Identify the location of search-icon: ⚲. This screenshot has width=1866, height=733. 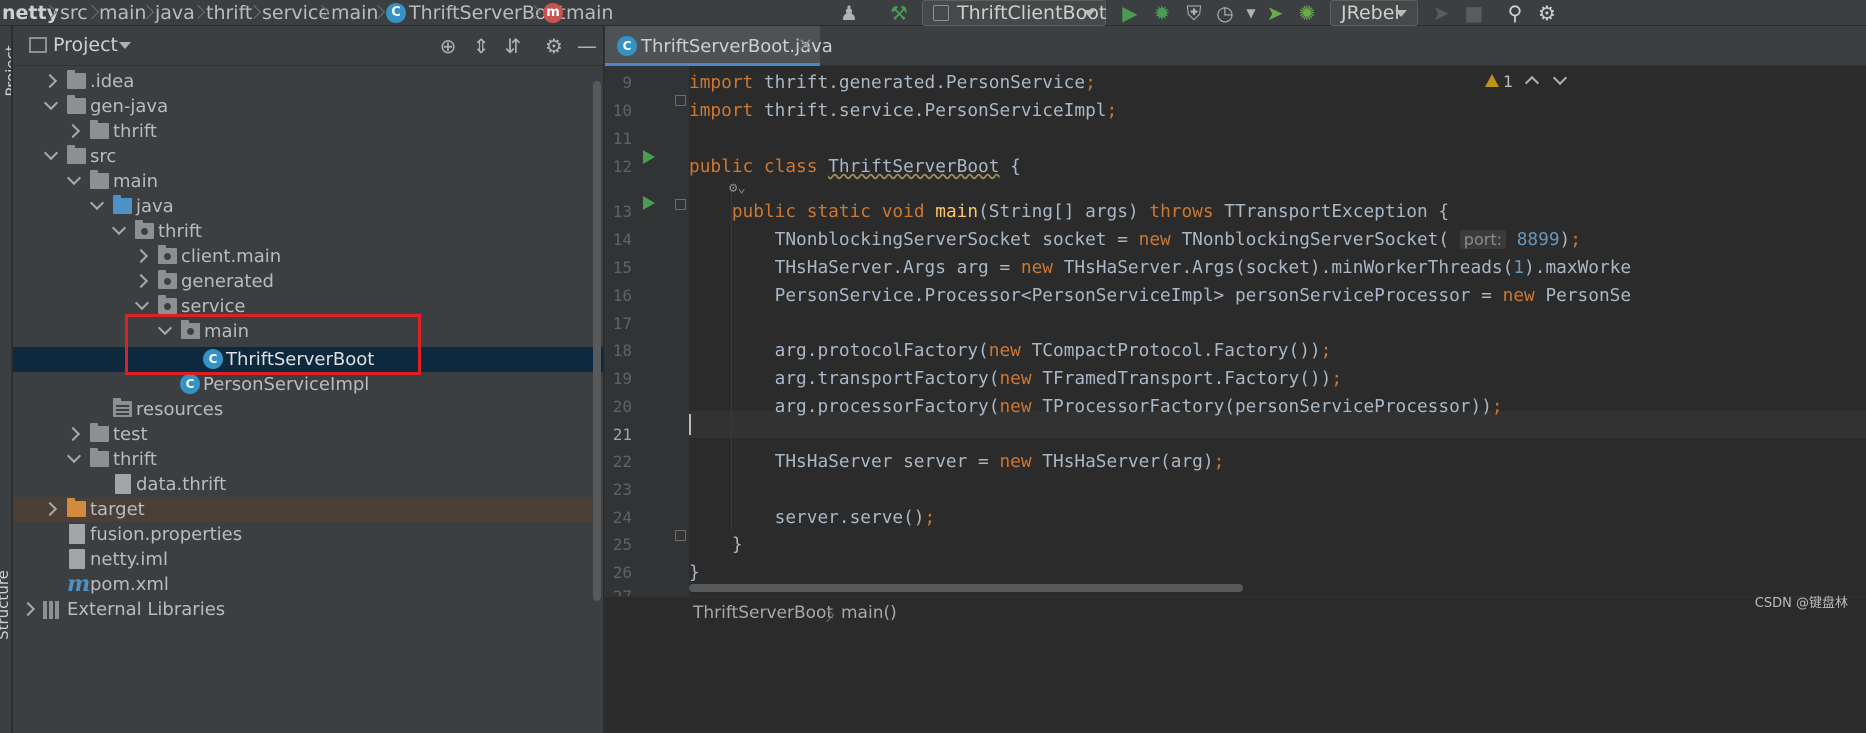
(1515, 13).